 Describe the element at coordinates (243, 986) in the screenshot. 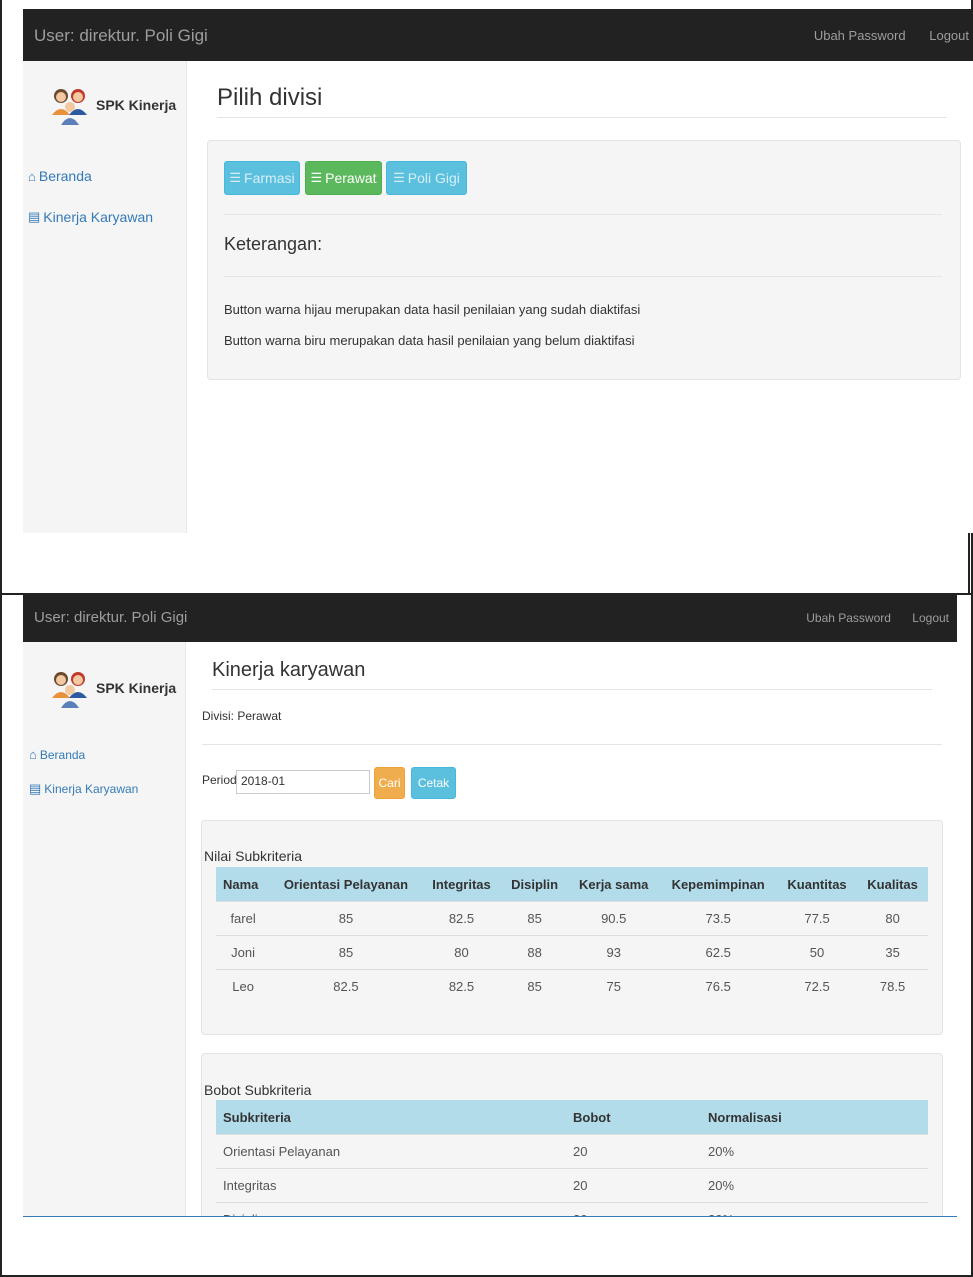

I see `table-cell: Leo` at that location.